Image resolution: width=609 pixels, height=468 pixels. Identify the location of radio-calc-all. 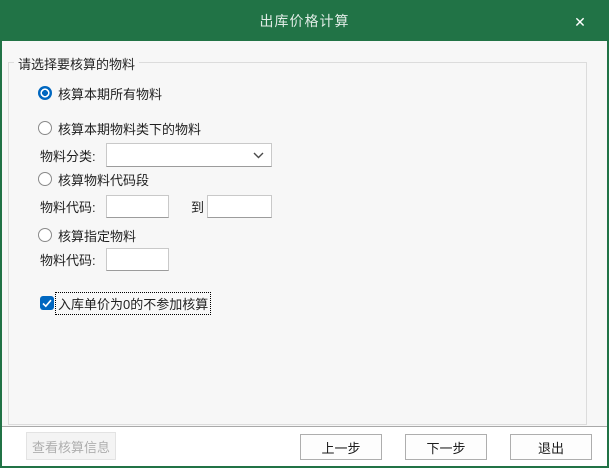
(45, 93).